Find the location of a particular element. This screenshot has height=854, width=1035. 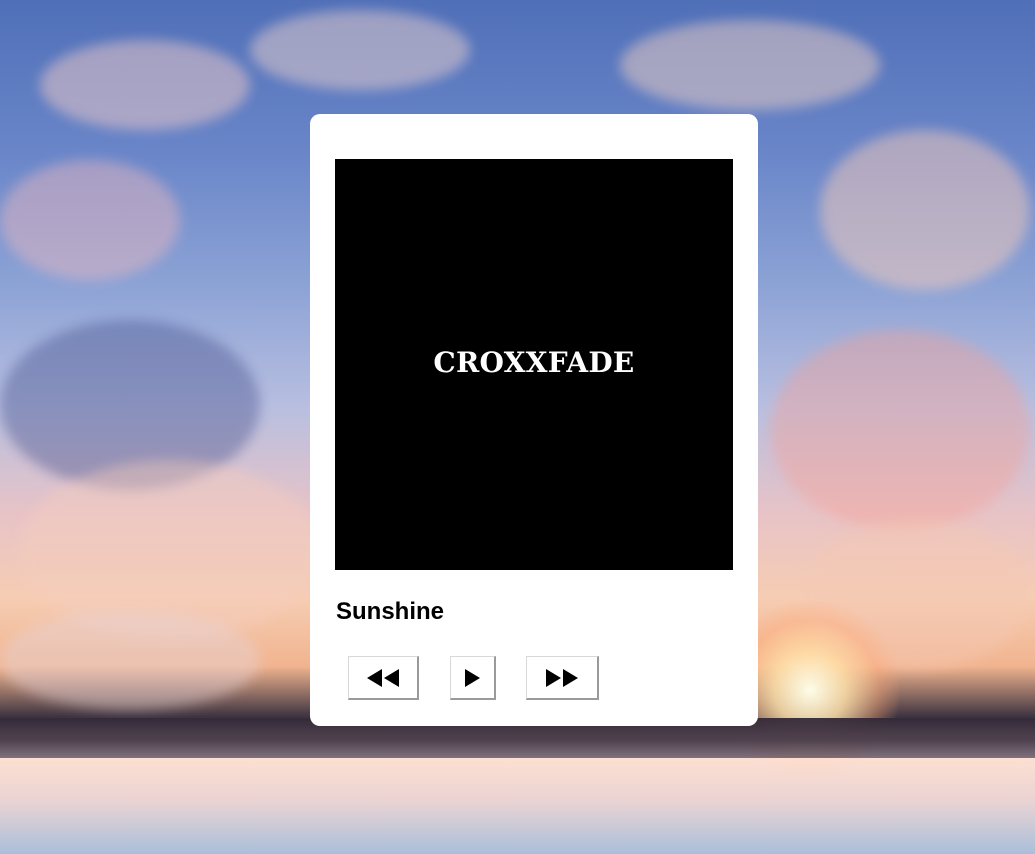

next-button is located at coordinates (562, 678).